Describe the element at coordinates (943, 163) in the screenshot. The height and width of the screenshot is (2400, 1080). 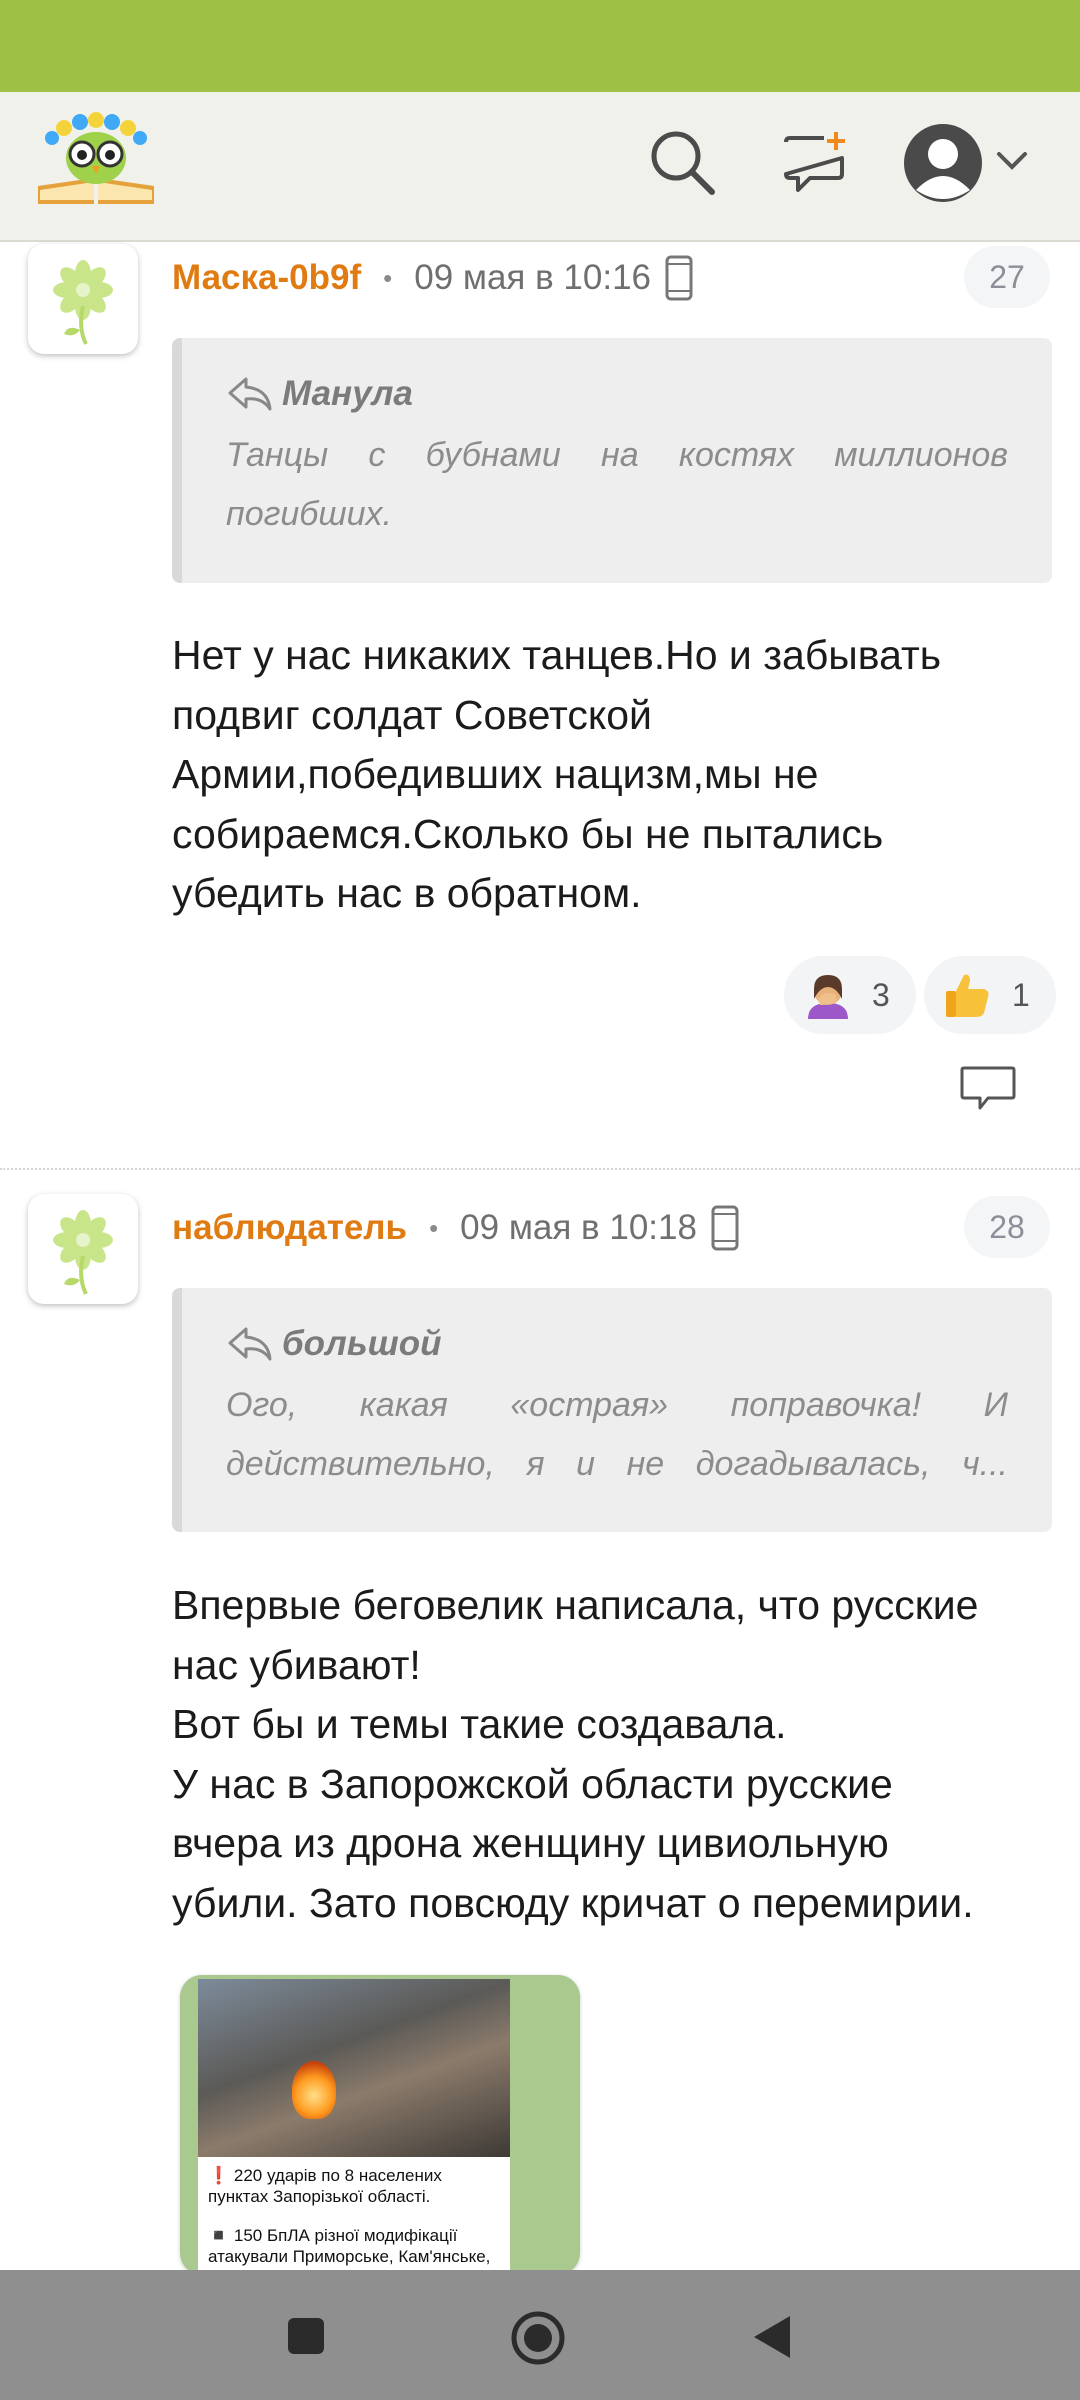
I see `profile-icon` at that location.